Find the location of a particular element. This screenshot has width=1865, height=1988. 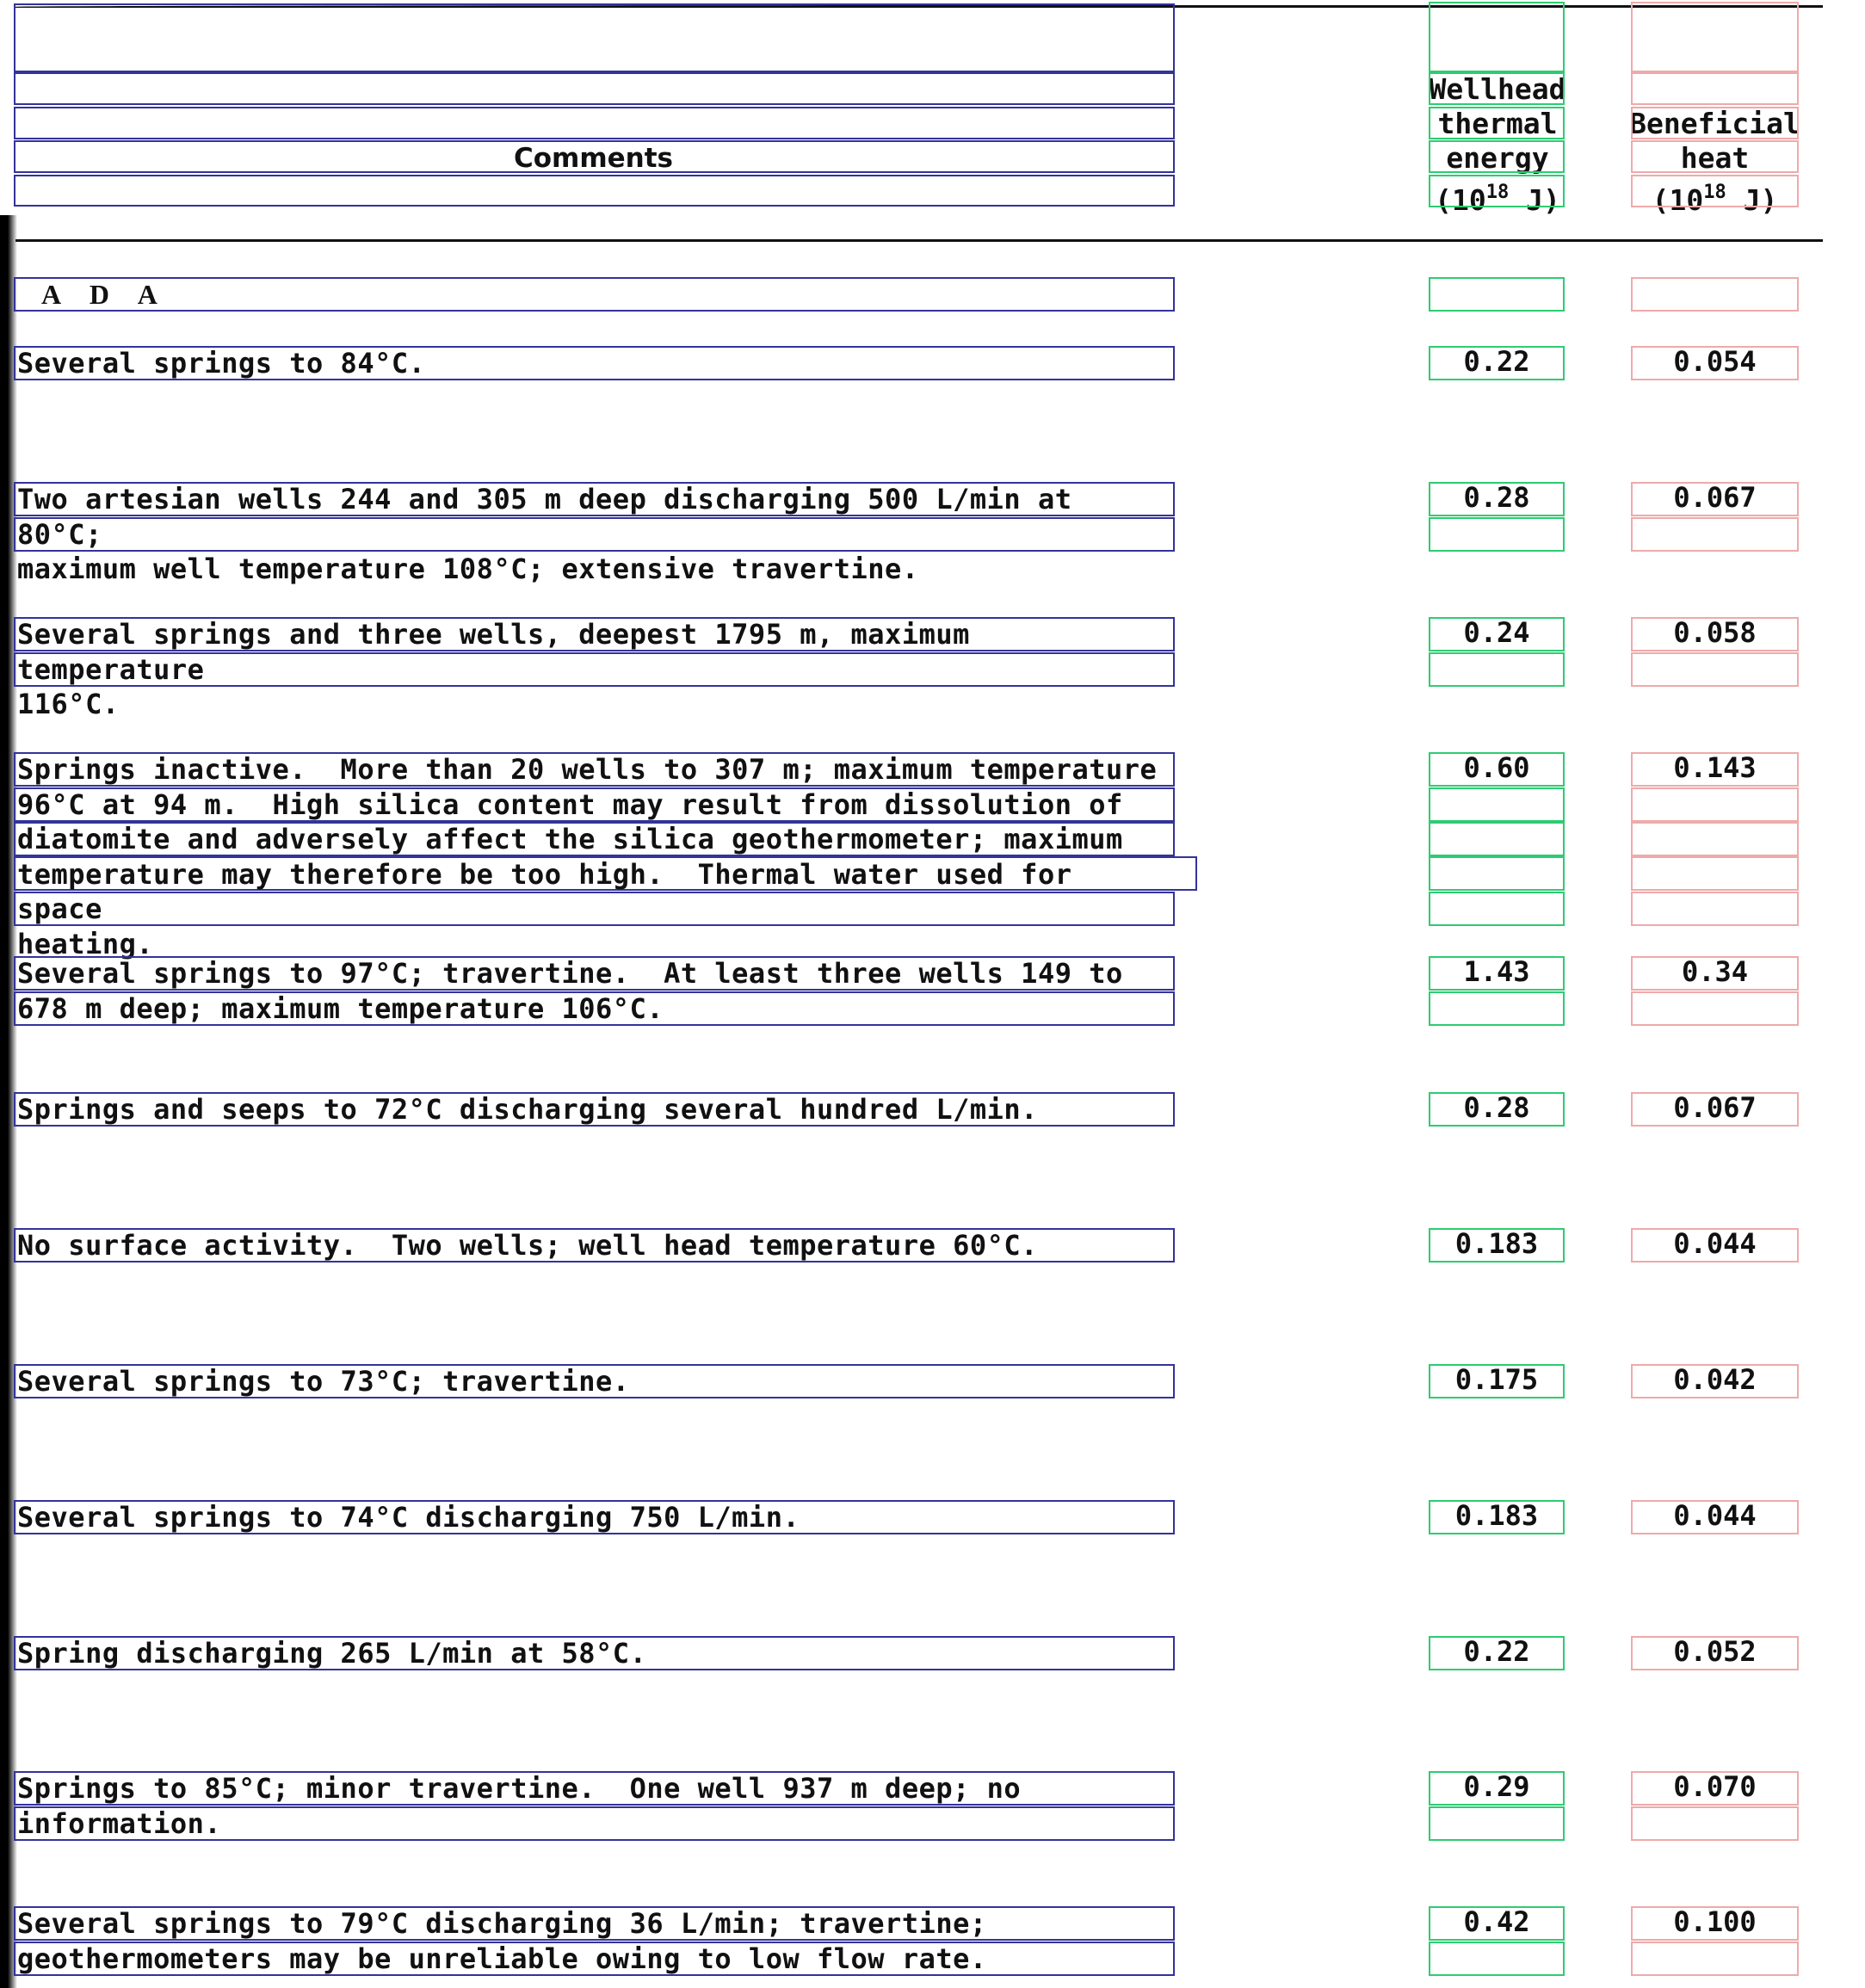

energy-value: 0.24 is located at coordinates (1496, 632).